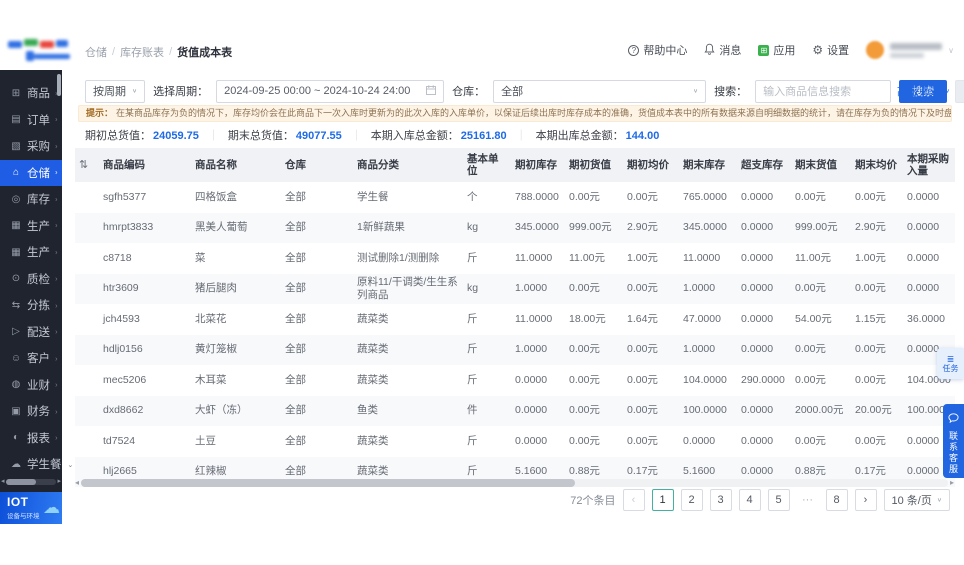 The height and width of the screenshot is (565, 964). Describe the element at coordinates (720, 500) in the screenshot. I see `page-button-3: 3` at that location.